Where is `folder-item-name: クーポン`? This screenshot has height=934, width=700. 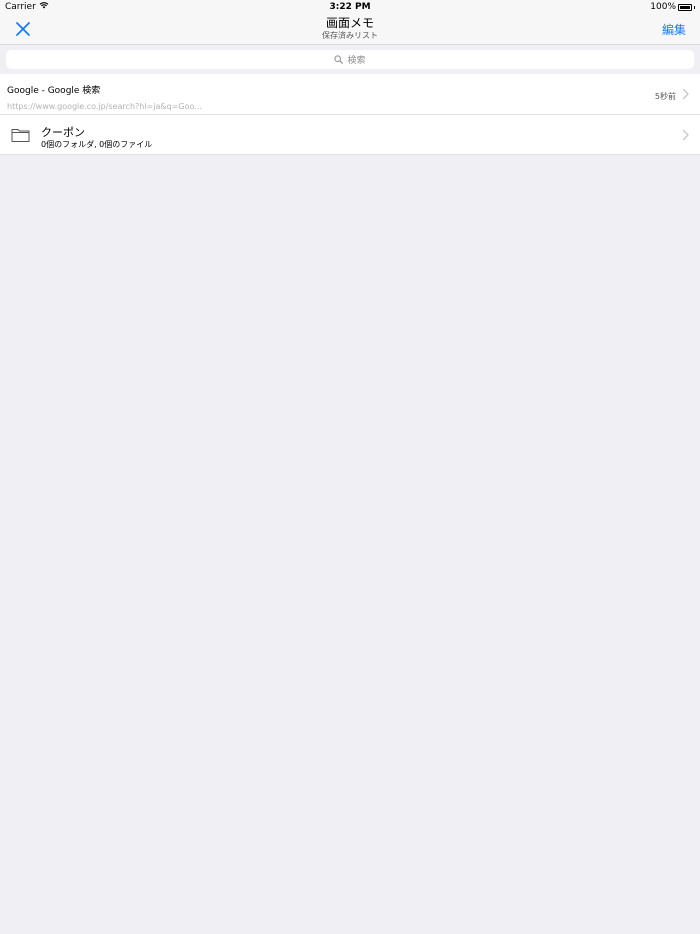 folder-item-name: クーポン is located at coordinates (63, 132).